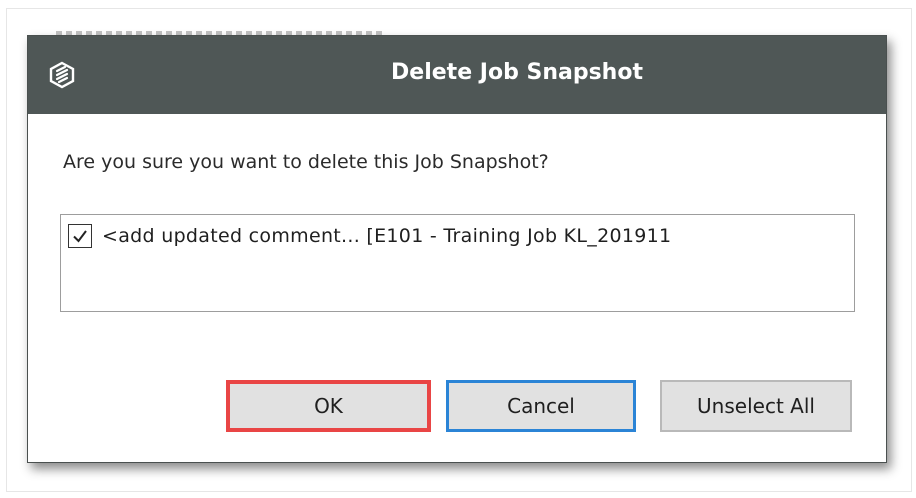 This screenshot has width=916, height=498. I want to click on dialog-title: Delete Job Snapshot, so click(517, 72).